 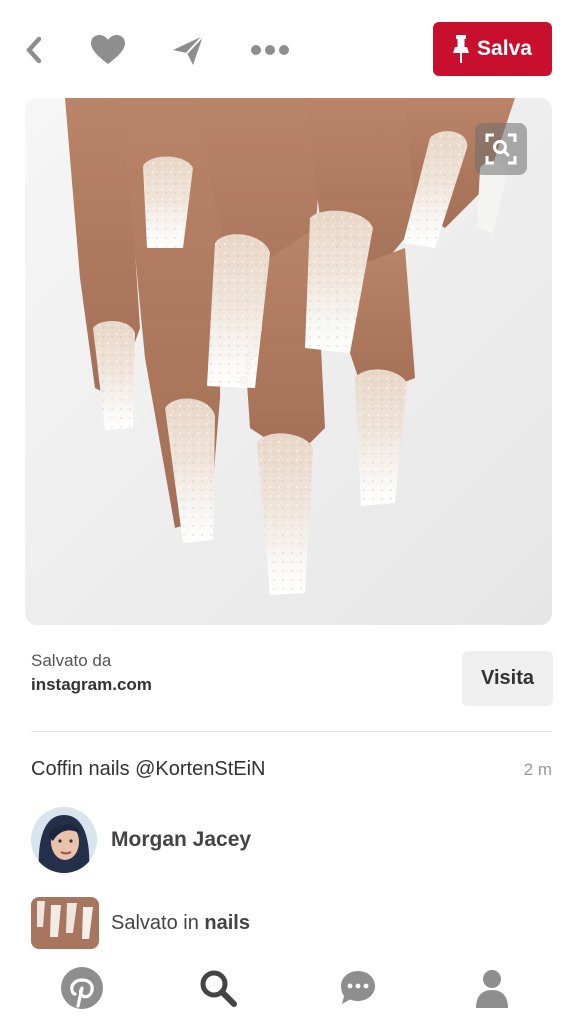 I want to click on top-bar: Salva, so click(x=288, y=49).